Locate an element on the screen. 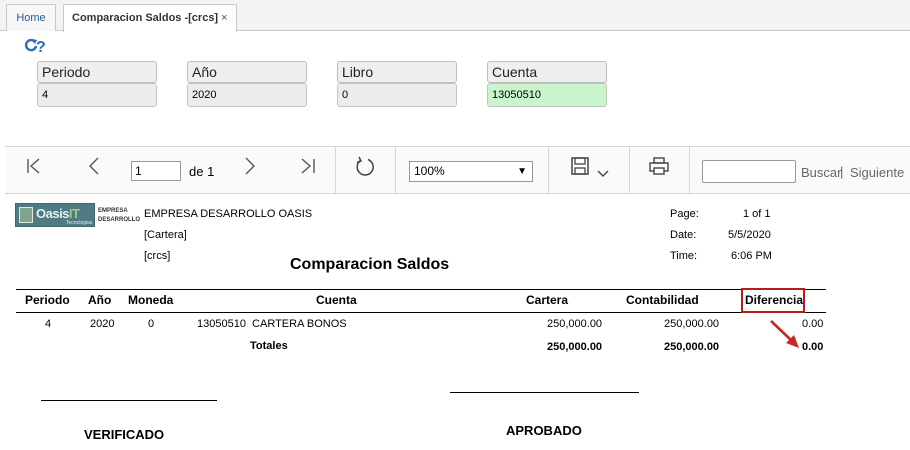  next-page-icon is located at coordinates (250, 168).